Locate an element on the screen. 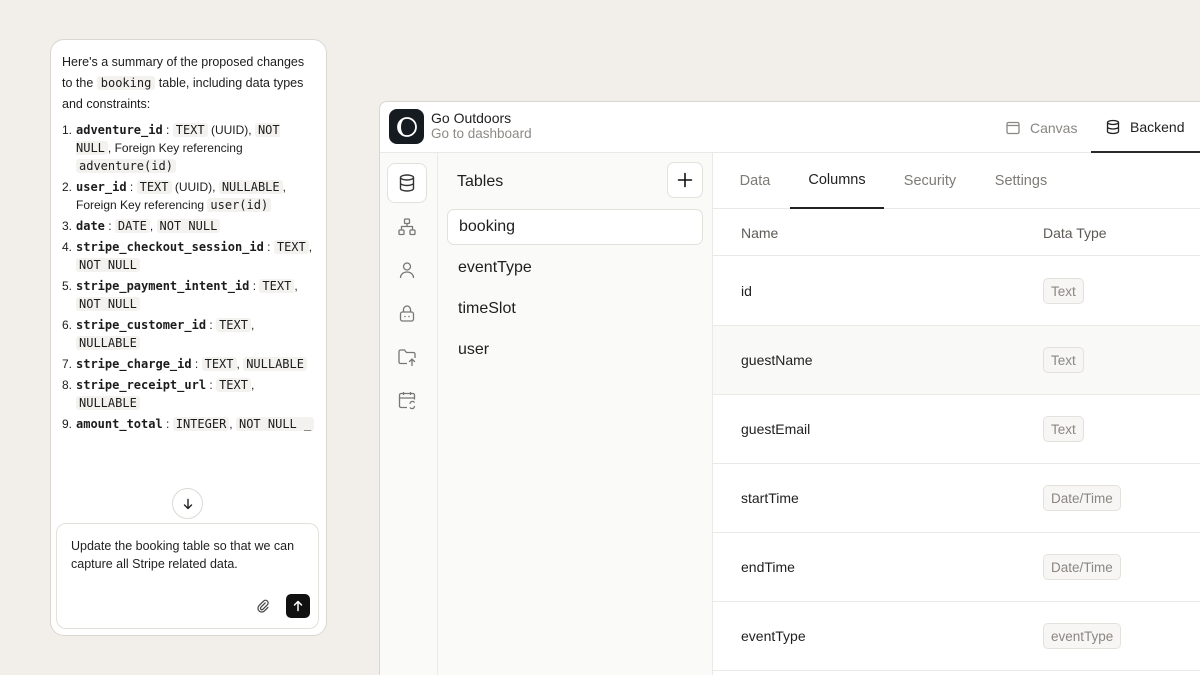 This screenshot has width=1200, height=675. table-row: guestEmail Text is located at coordinates (956, 429).